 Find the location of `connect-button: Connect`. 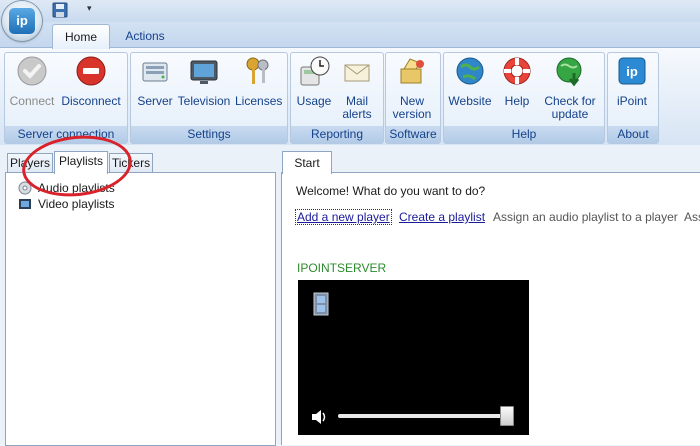

connect-button: Connect is located at coordinates (32, 81).